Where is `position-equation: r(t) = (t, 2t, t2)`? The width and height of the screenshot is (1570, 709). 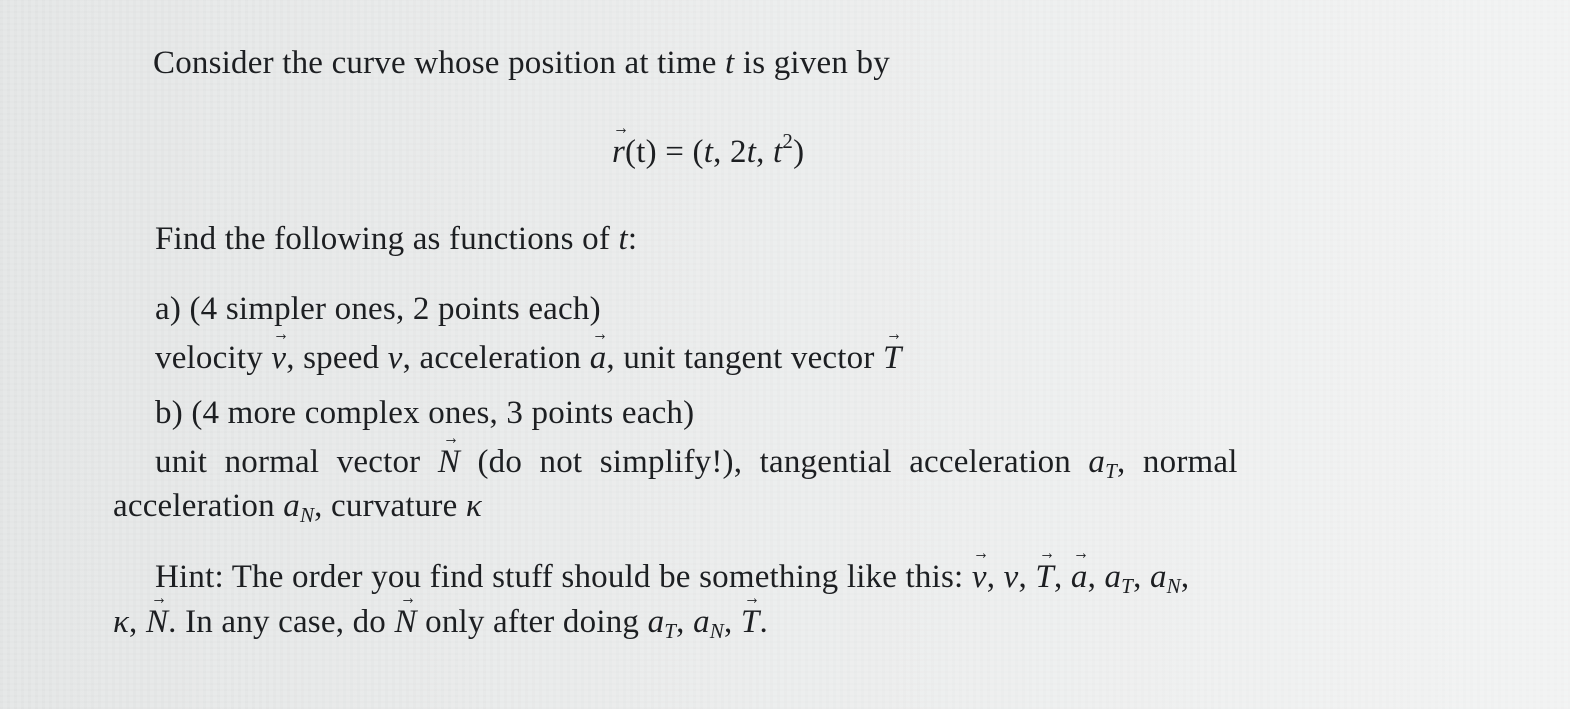
position-equation: r(t) = (t, 2t, t2) is located at coordinates (708, 150).